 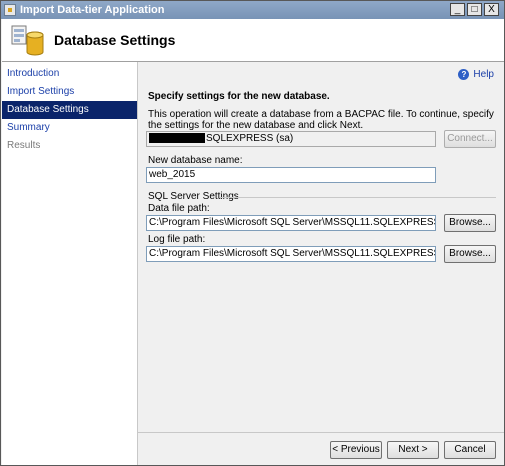 I want to click on log-file-path-label: Log file path:, so click(x=177, y=239).